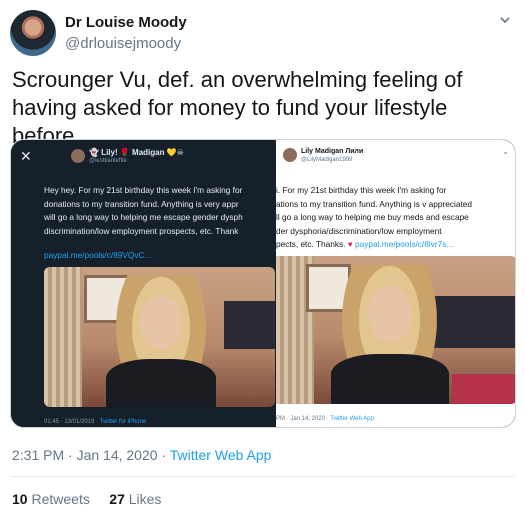 This screenshot has width=525, height=514. Describe the element at coordinates (108, 161) in the screenshot. I see `embedded-handle: @lesbianleftie` at that location.